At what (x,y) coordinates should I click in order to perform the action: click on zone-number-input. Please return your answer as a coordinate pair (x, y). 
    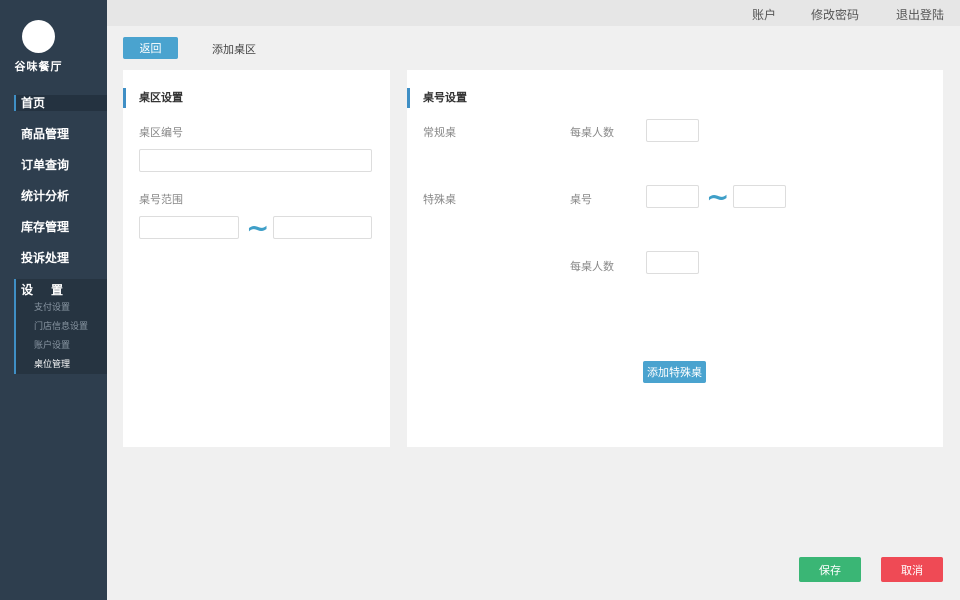
    Looking at the image, I should click on (255, 160).